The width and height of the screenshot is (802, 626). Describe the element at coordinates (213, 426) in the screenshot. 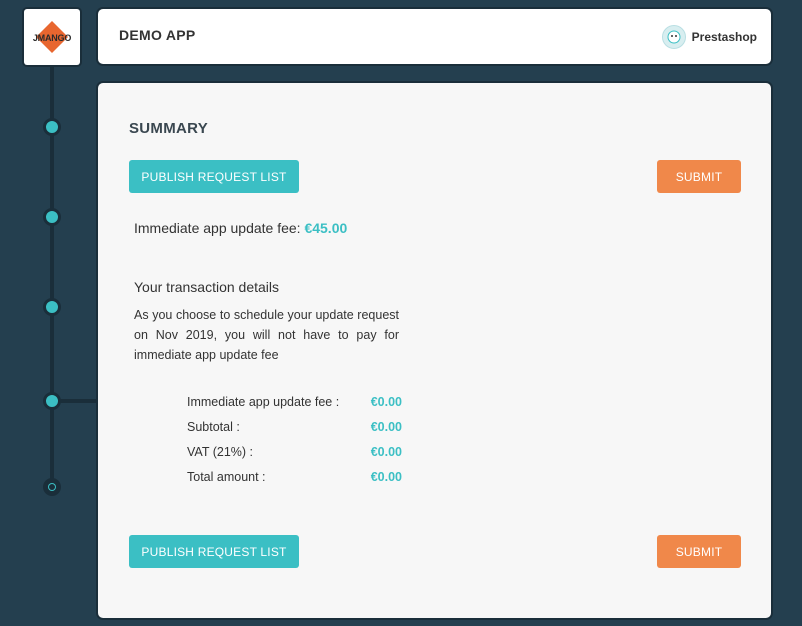

I see `row-label: Subtotal :` at that location.